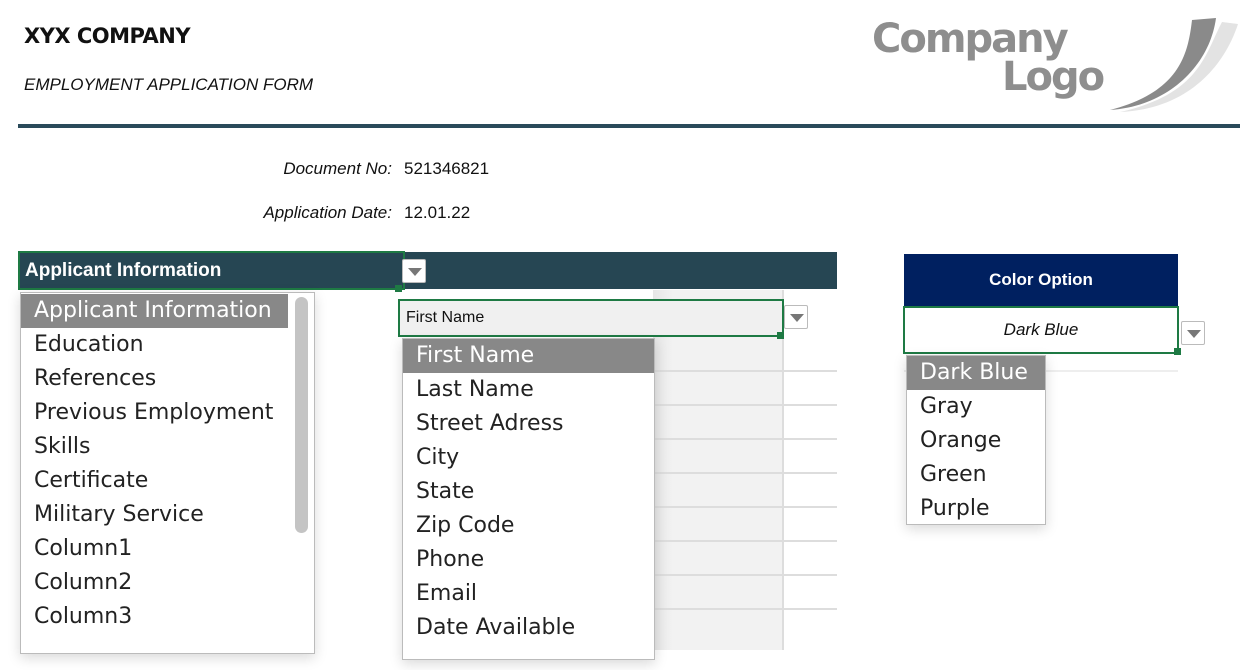 The width and height of the screenshot is (1258, 670). Describe the element at coordinates (528, 458) in the screenshot. I see `field-option: City` at that location.